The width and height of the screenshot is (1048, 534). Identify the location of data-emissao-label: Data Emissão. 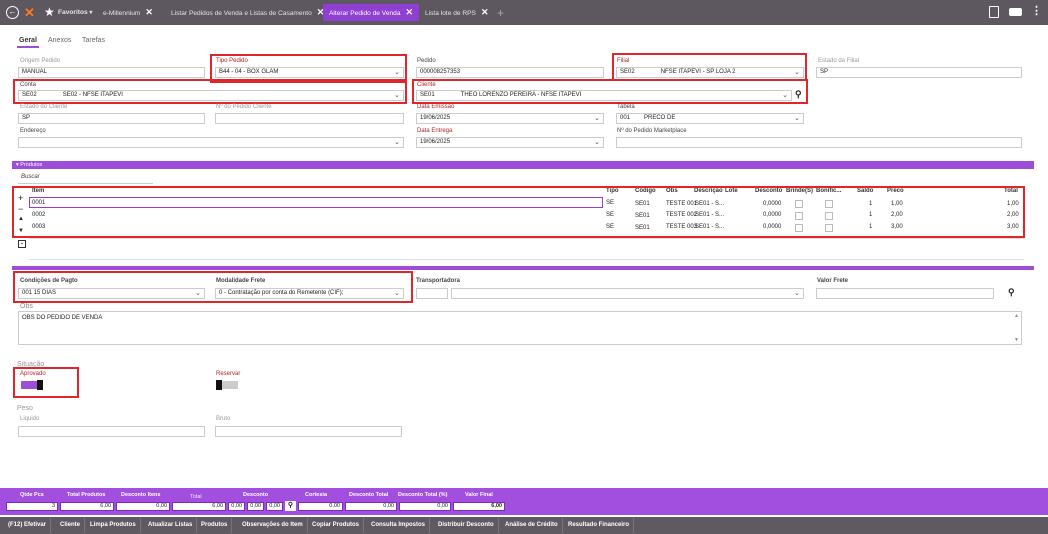
(436, 107).